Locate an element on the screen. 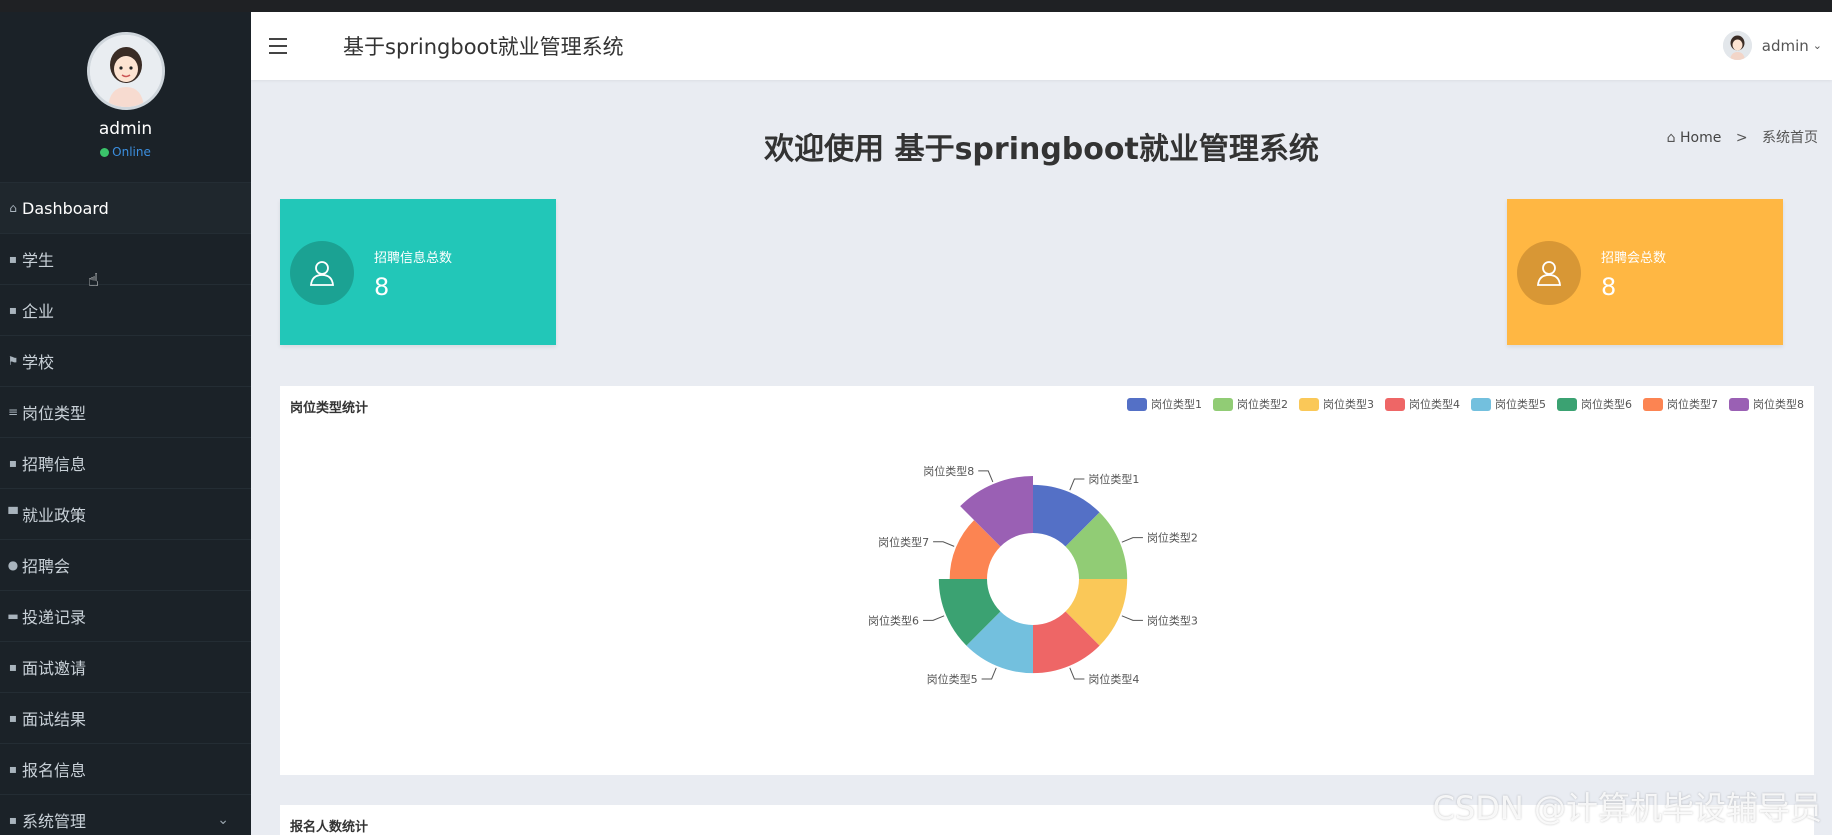 The image size is (1832, 835). sidebar-item-label: 面试邀请 is located at coordinates (54, 668).